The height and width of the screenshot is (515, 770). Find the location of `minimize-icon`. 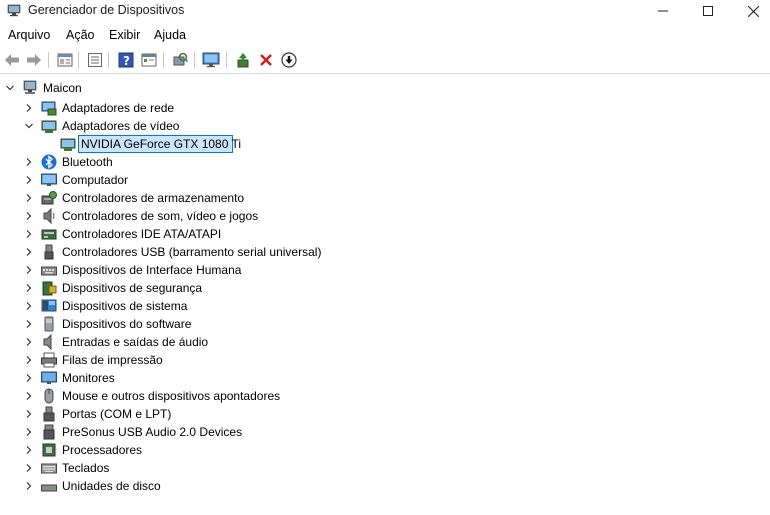

minimize-icon is located at coordinates (663, 11).